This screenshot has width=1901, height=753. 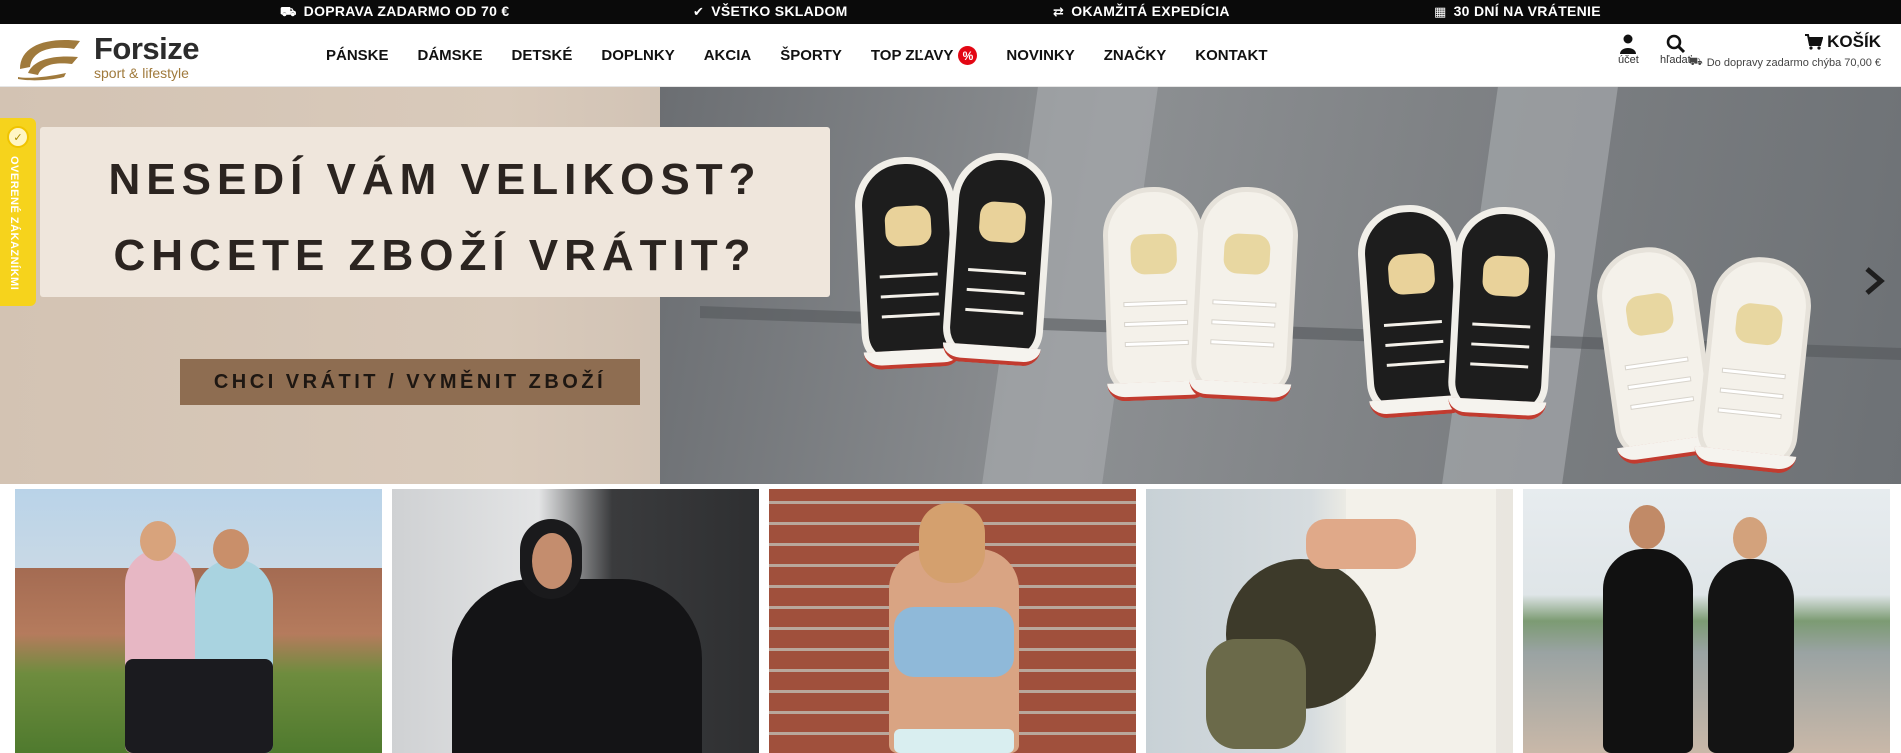 I want to click on nav-item-top-zlavy: TOP ZĽAVY %, so click(x=924, y=55).